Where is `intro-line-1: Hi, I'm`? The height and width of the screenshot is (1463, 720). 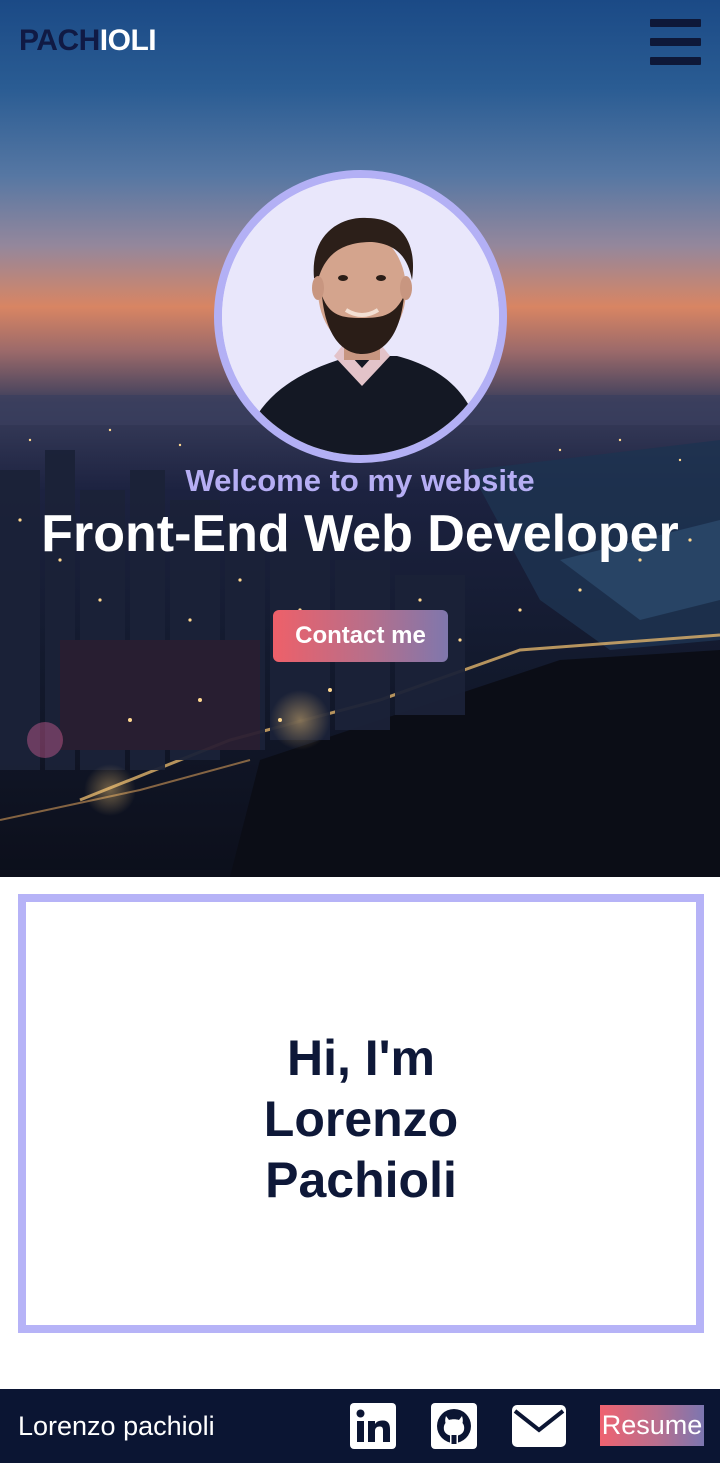
intro-line-1: Hi, I'm is located at coordinates (361, 1058).